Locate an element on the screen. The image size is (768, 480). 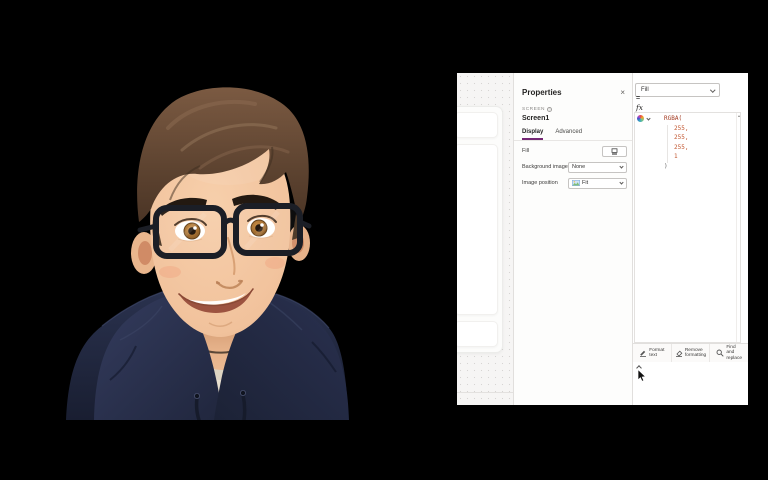
fill-color-button is located at coordinates (614, 151).